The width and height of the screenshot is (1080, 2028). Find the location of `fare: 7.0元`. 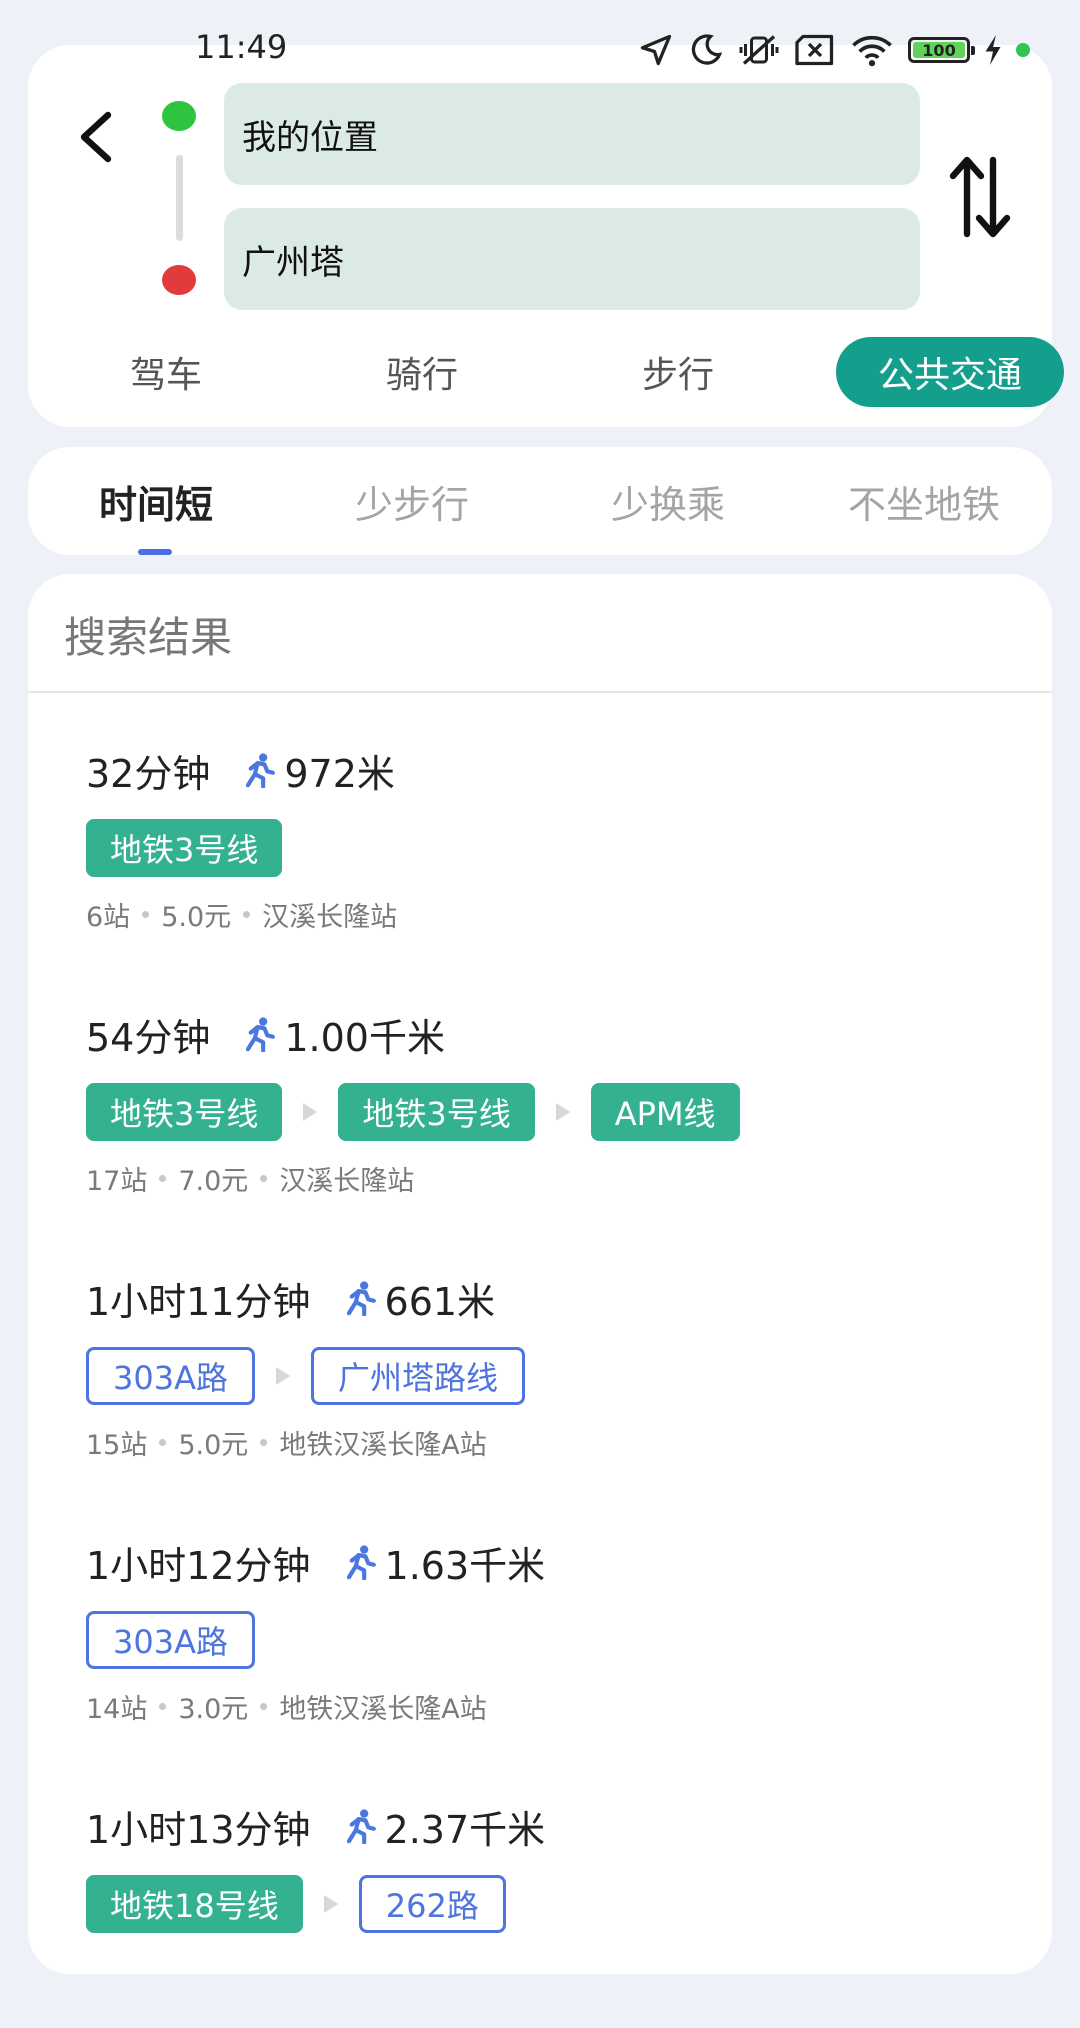

fare: 7.0元 is located at coordinates (213, 1181).